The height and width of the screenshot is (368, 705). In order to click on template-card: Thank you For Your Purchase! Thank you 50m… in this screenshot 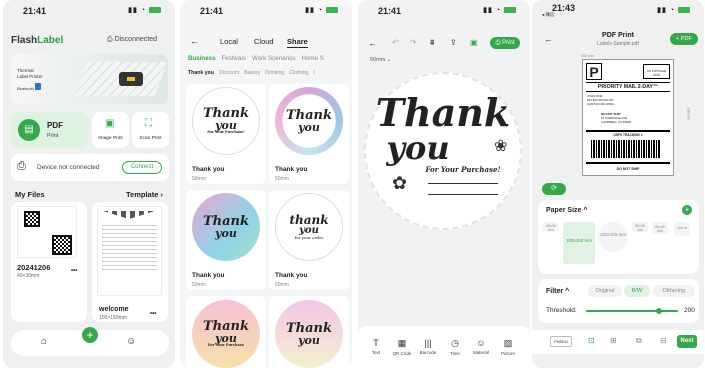, I will do `click(226, 134)`.